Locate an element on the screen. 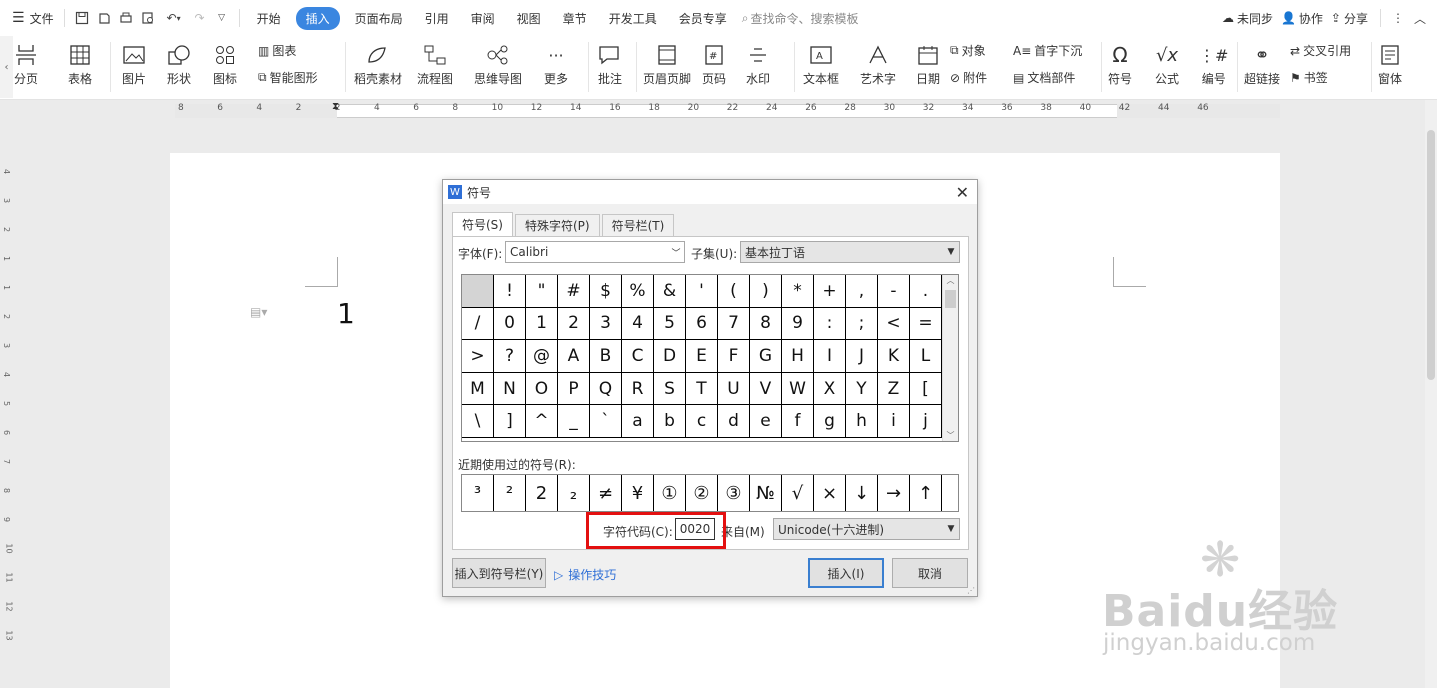 The image size is (1437, 688). symbol-cell: C is located at coordinates (638, 356).